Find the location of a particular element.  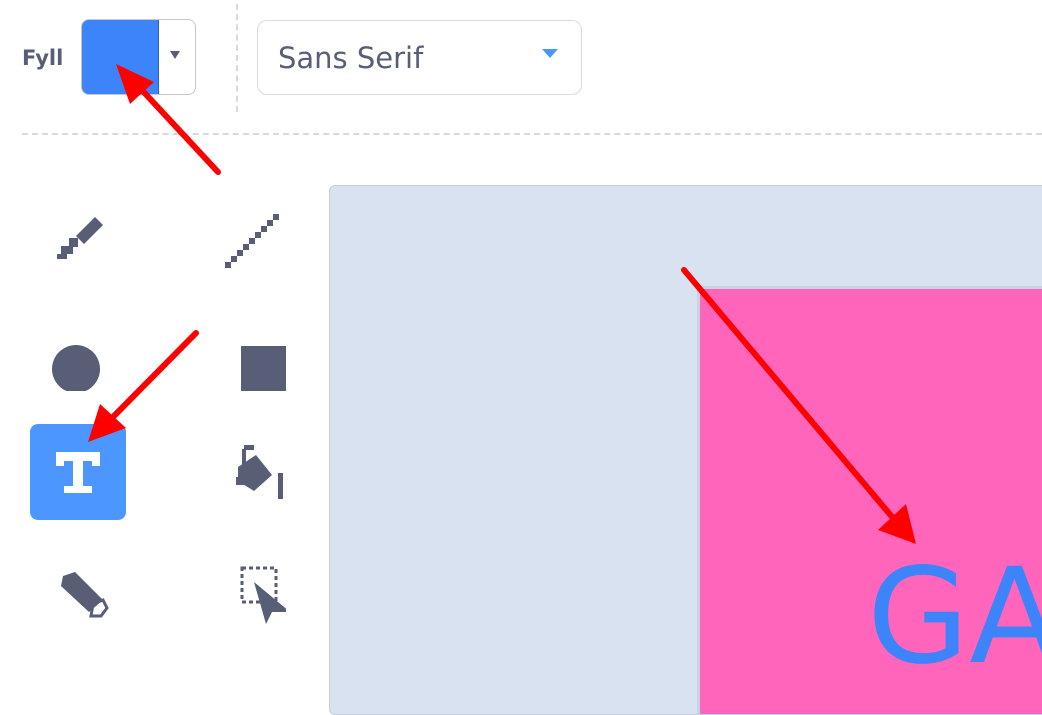

rectangle-icon is located at coordinates (263, 368).